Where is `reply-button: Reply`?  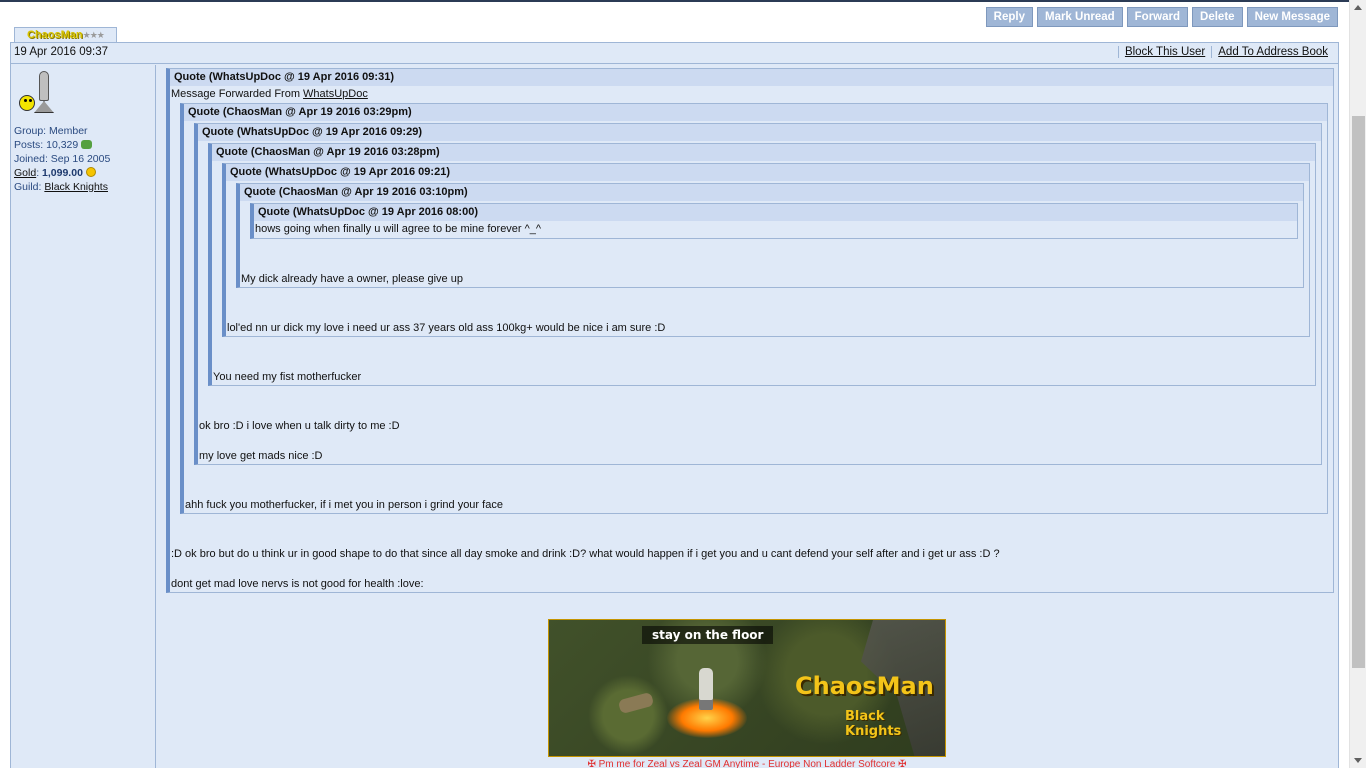 reply-button: Reply is located at coordinates (1009, 17).